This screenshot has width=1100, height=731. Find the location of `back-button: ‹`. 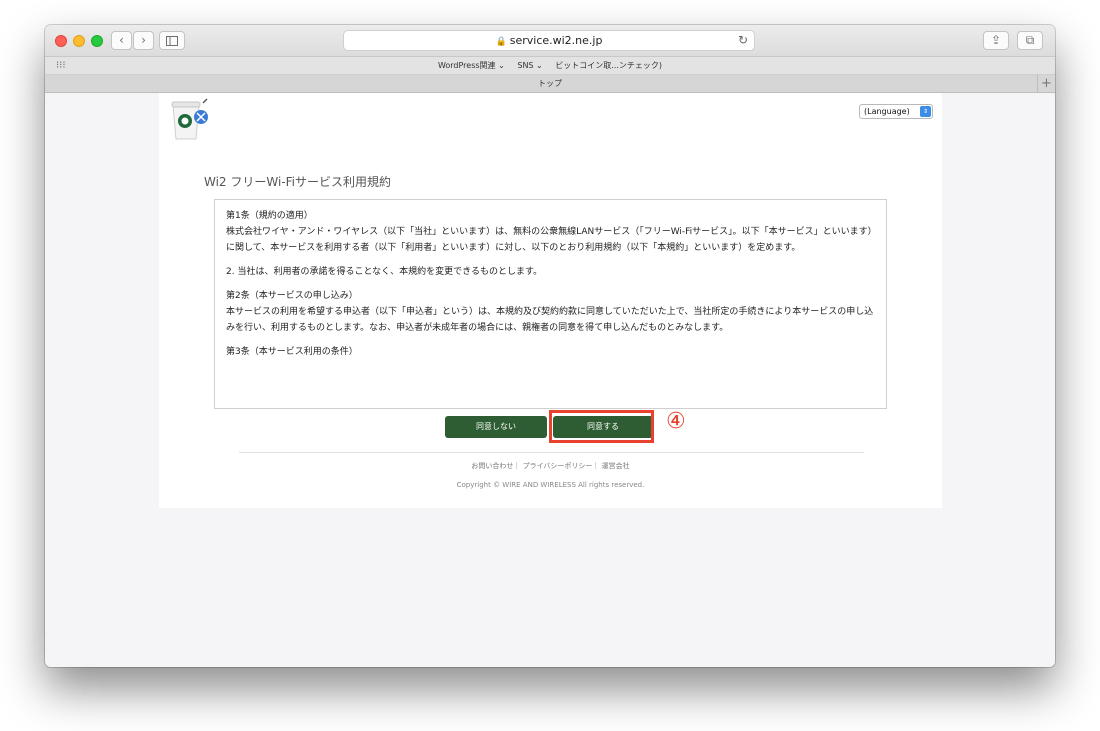

back-button: ‹ is located at coordinates (121, 40).